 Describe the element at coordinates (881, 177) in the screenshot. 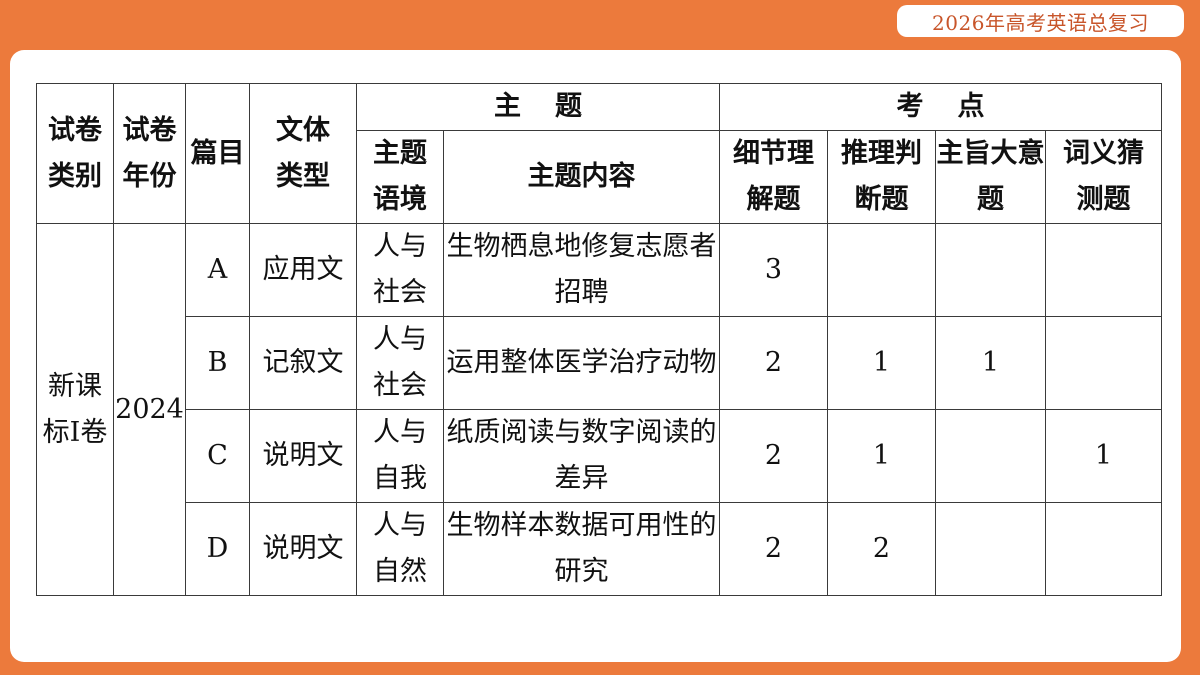

I see `header-inference: 推理判断题` at that location.